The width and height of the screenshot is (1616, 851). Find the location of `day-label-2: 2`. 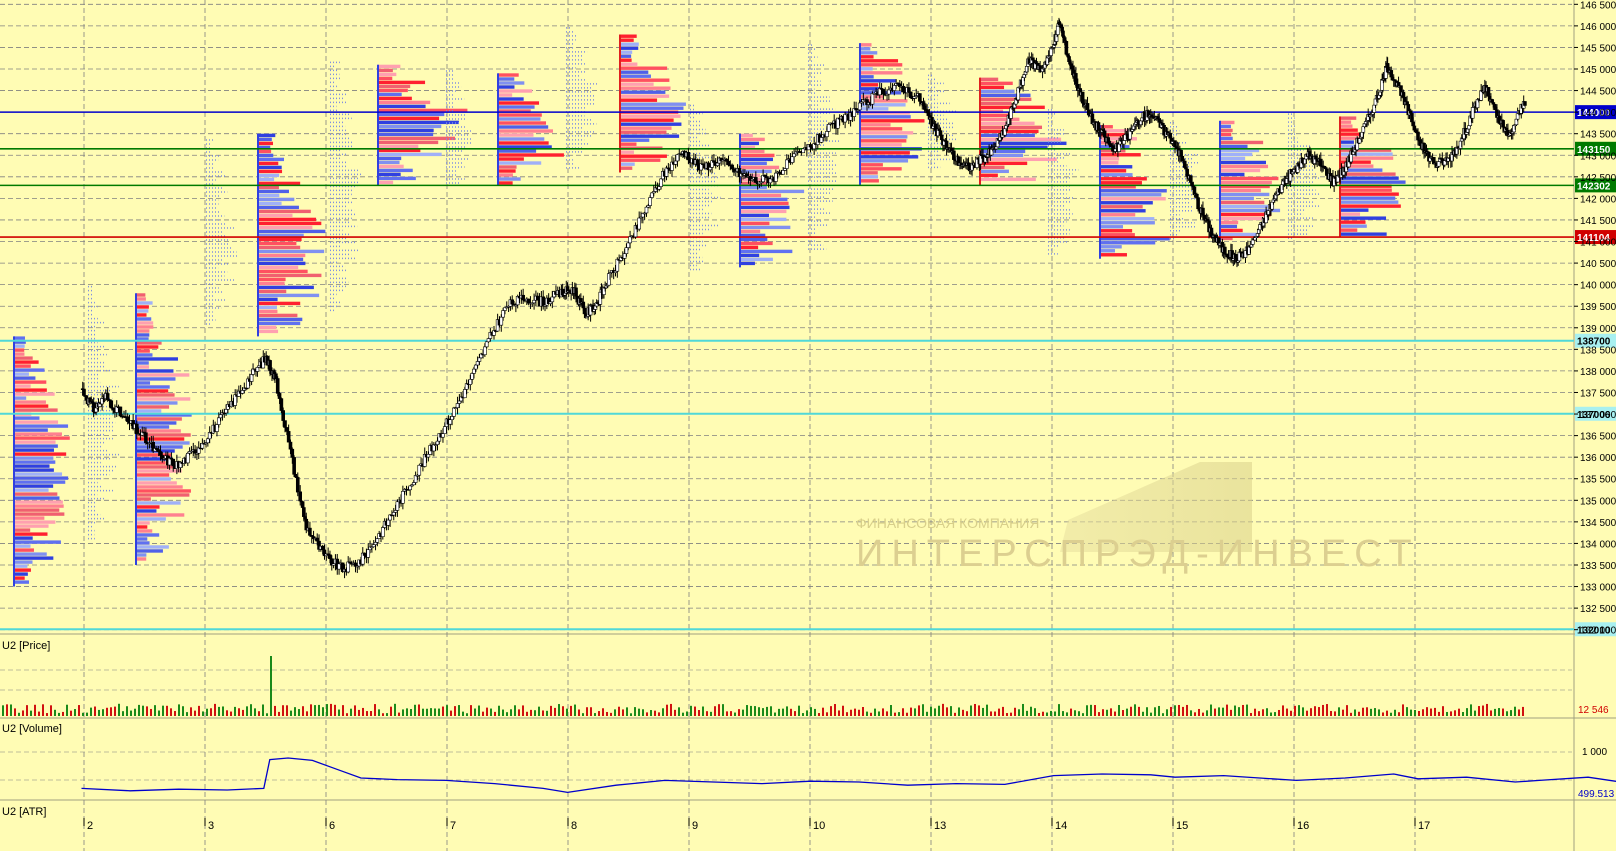

day-label-2: 2 is located at coordinates (90, 826).